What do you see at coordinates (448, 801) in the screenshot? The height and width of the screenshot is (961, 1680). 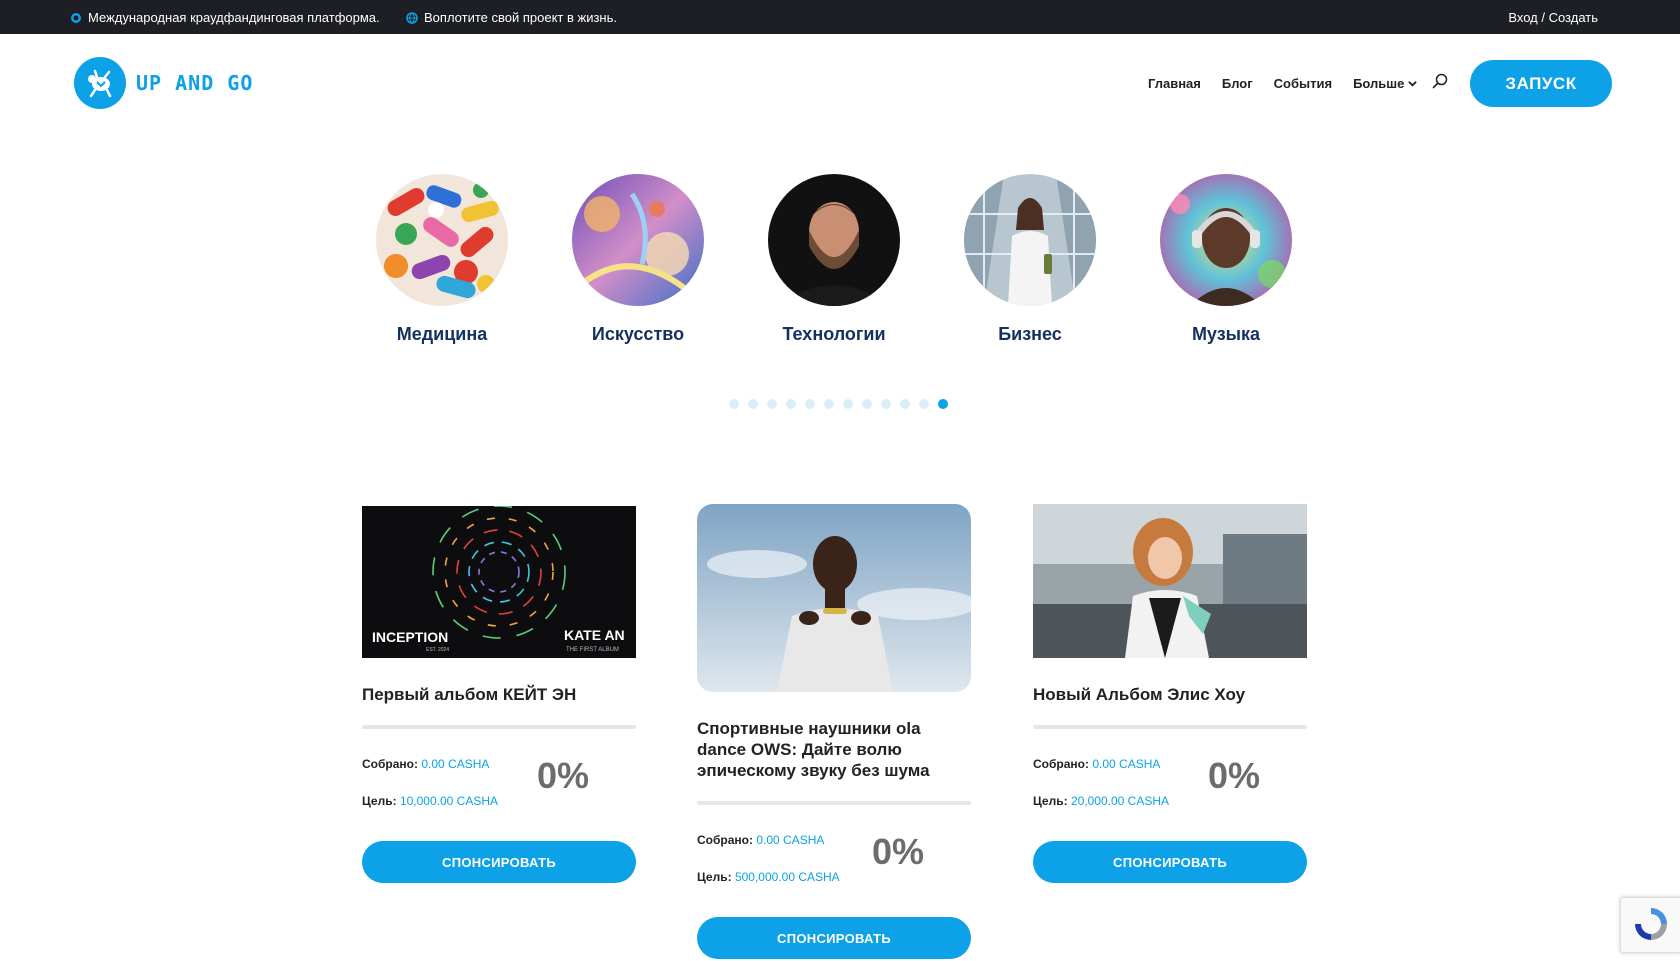 I see `goal-value: 10,000.00 CASHA` at bounding box center [448, 801].